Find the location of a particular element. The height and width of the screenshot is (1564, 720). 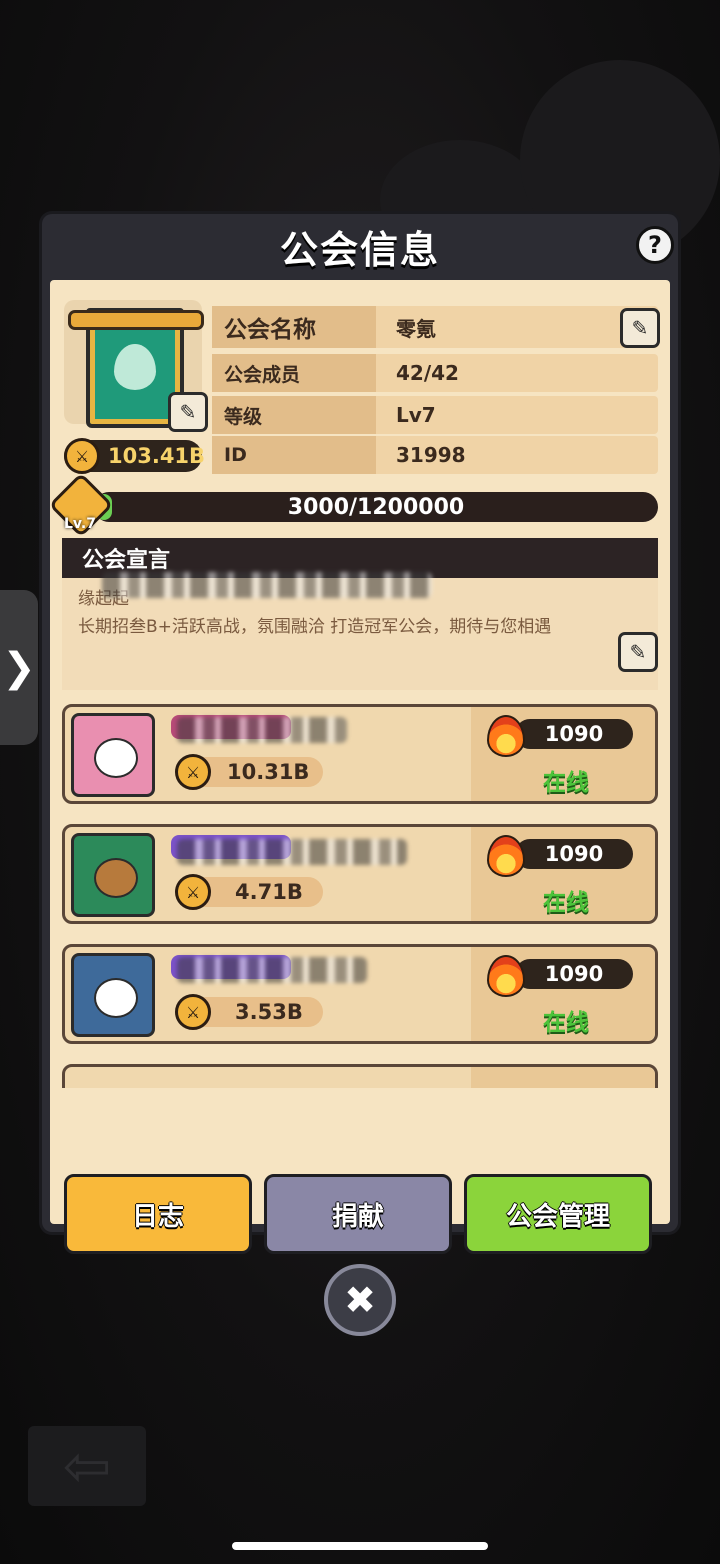

close-button: ✖ is located at coordinates (360, 1300).